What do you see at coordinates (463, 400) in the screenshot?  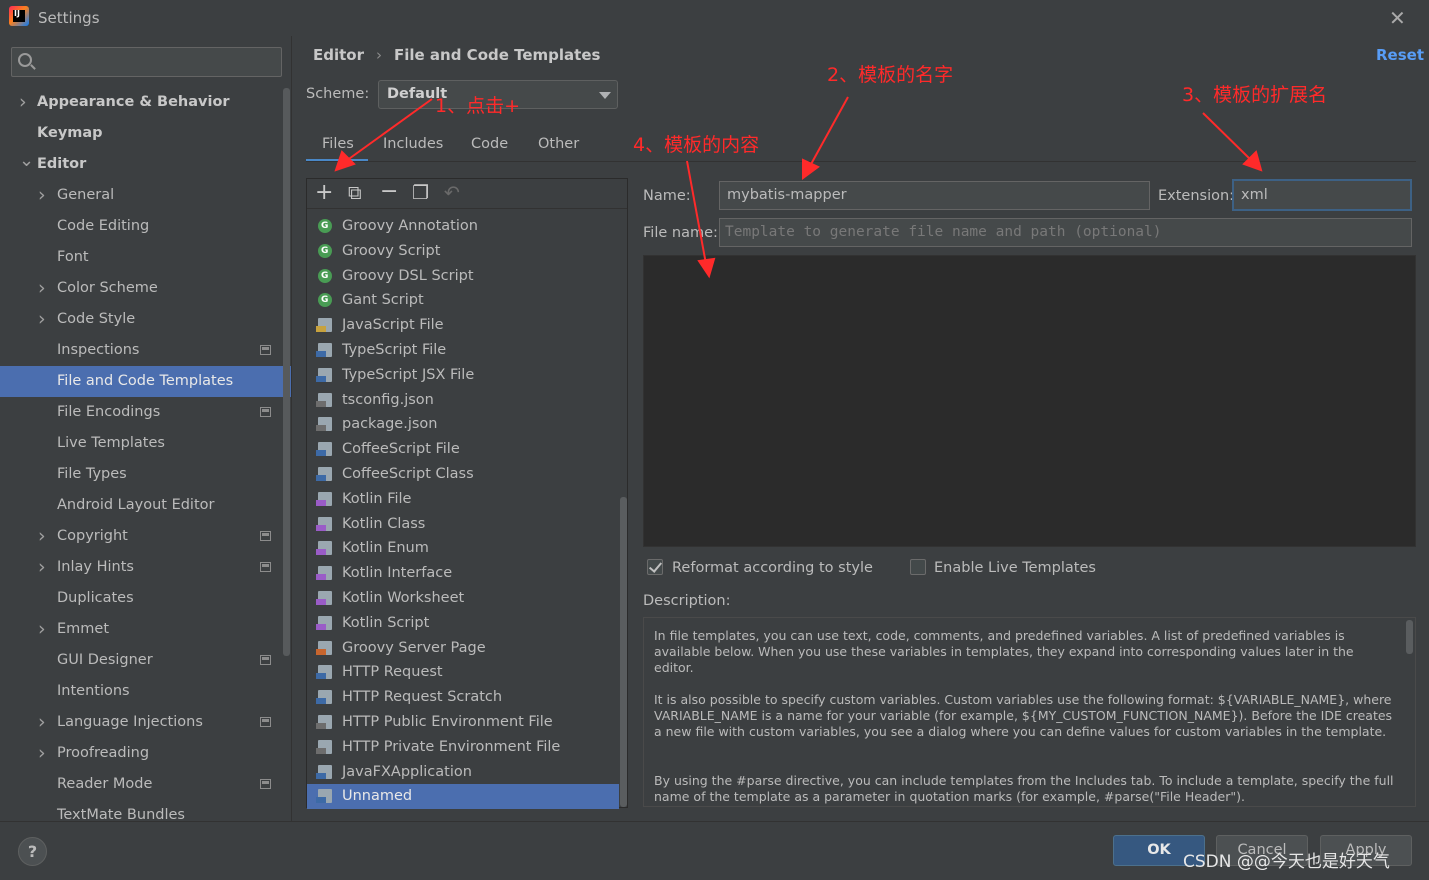 I see `list-item: tsconfig.json` at bounding box center [463, 400].